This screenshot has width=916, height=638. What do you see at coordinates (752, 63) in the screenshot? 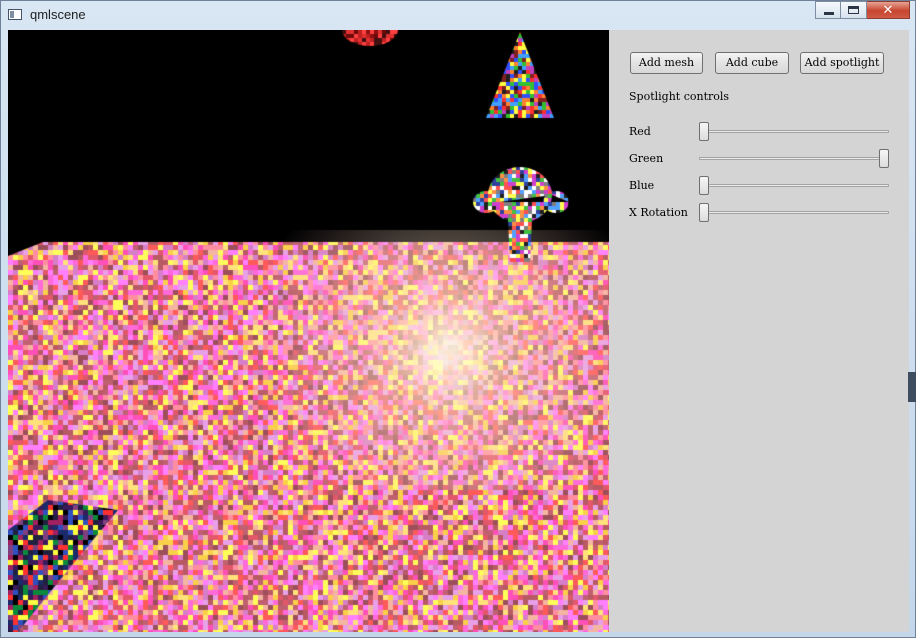
I see `add-cube-button: Add cube` at bounding box center [752, 63].